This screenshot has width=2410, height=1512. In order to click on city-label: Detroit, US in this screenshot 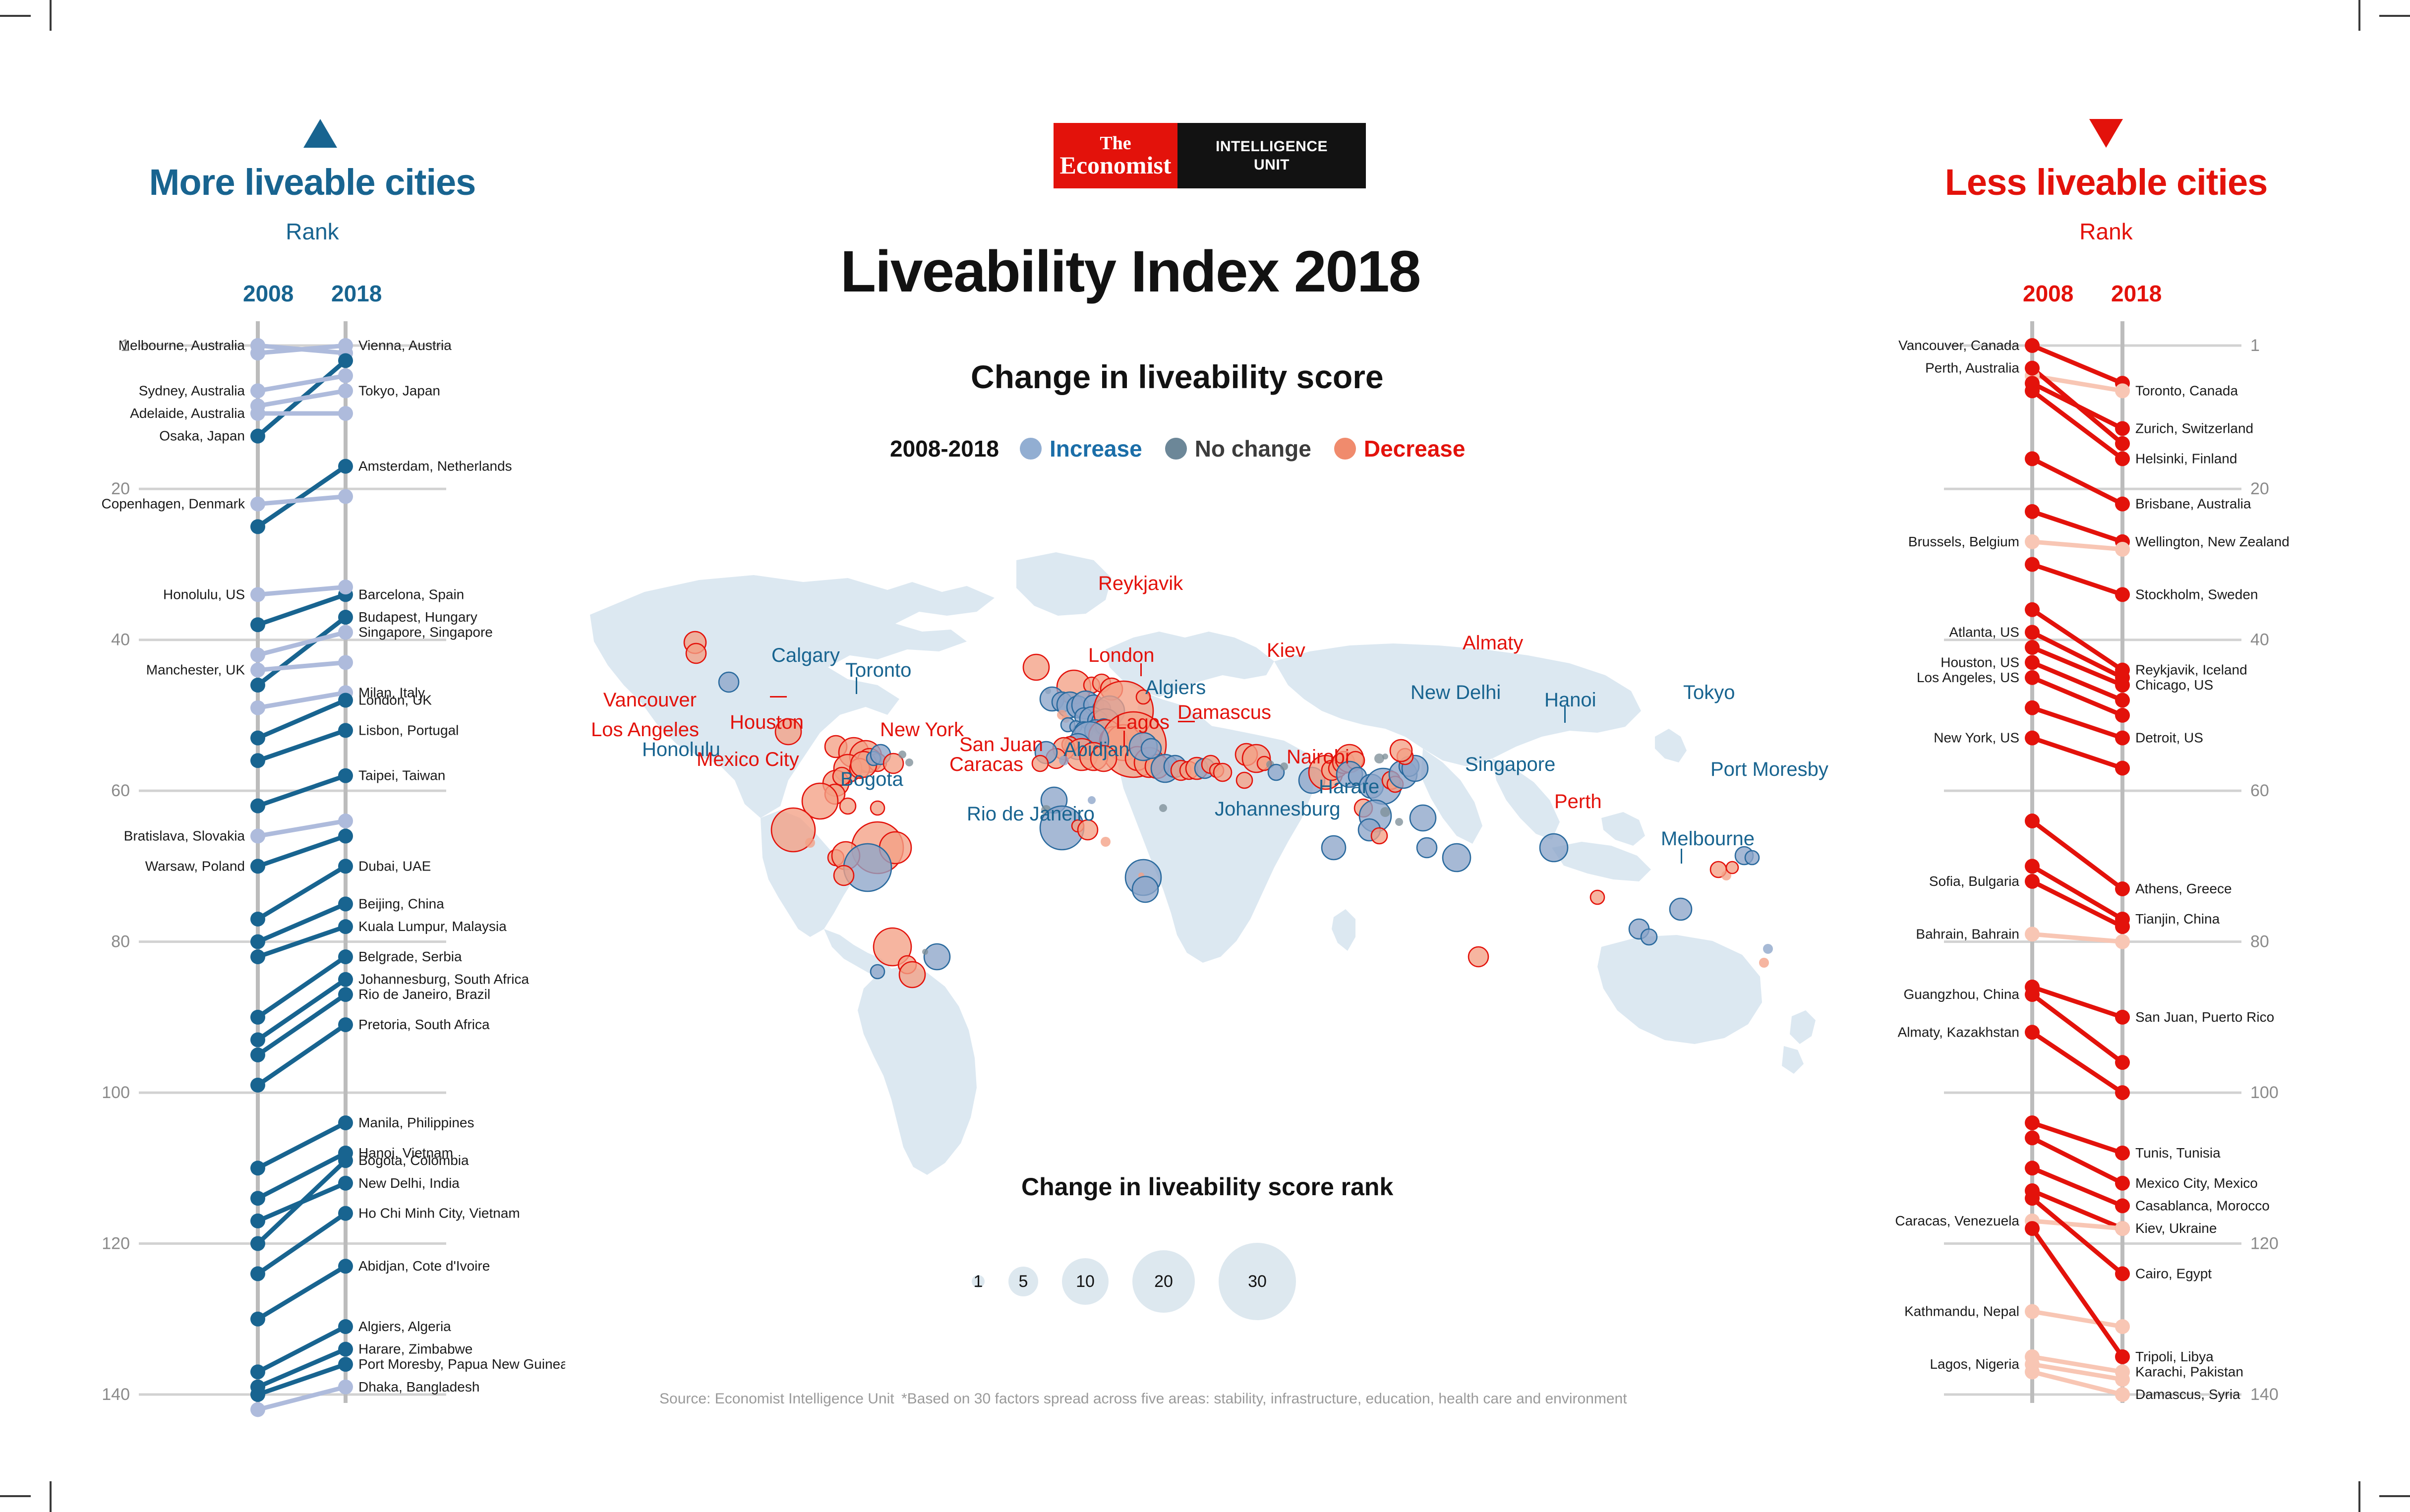, I will do `click(2169, 738)`.